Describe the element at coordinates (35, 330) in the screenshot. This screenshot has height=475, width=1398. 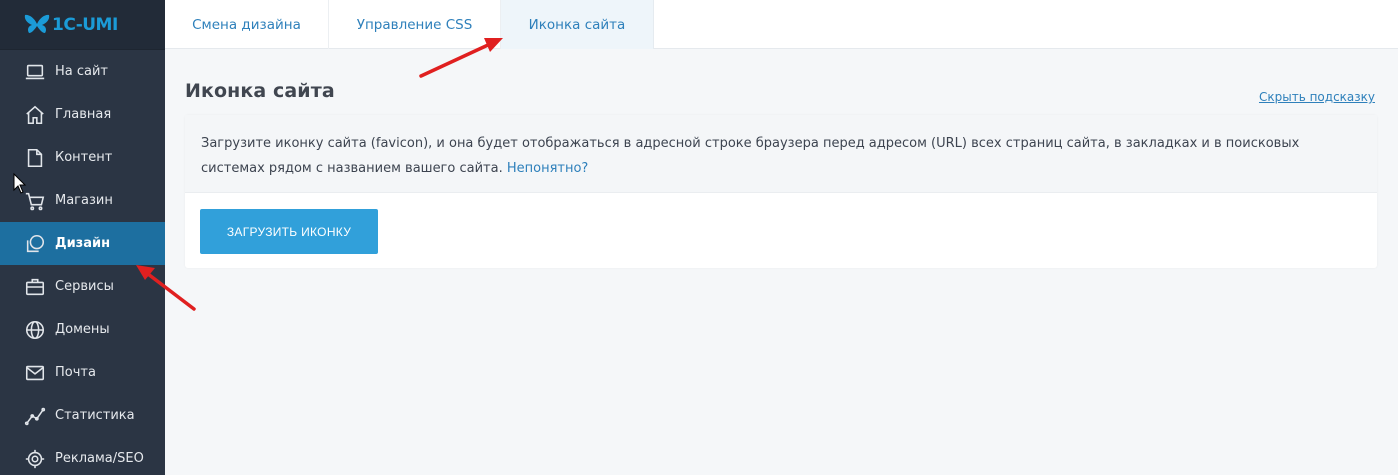
I see `globe-icon` at that location.